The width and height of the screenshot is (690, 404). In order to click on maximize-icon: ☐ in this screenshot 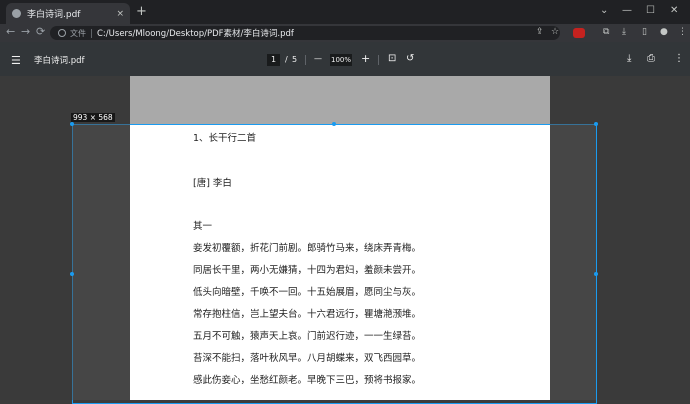, I will do `click(650, 10)`.